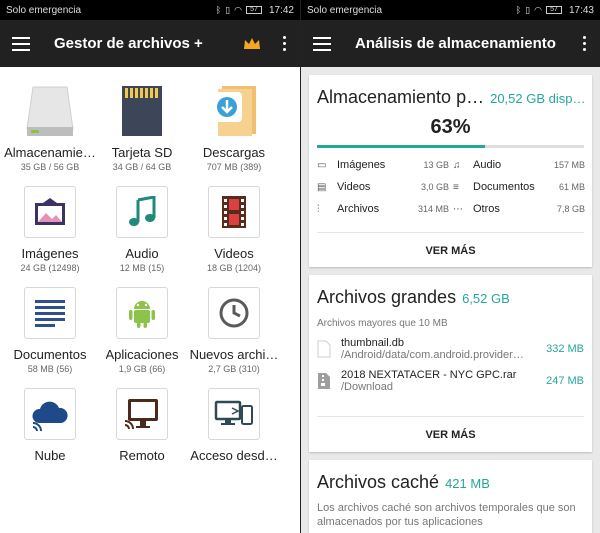 This screenshot has height=533, width=600. What do you see at coordinates (50, 455) in the screenshot?
I see `grid-item-label: Nube` at bounding box center [50, 455].